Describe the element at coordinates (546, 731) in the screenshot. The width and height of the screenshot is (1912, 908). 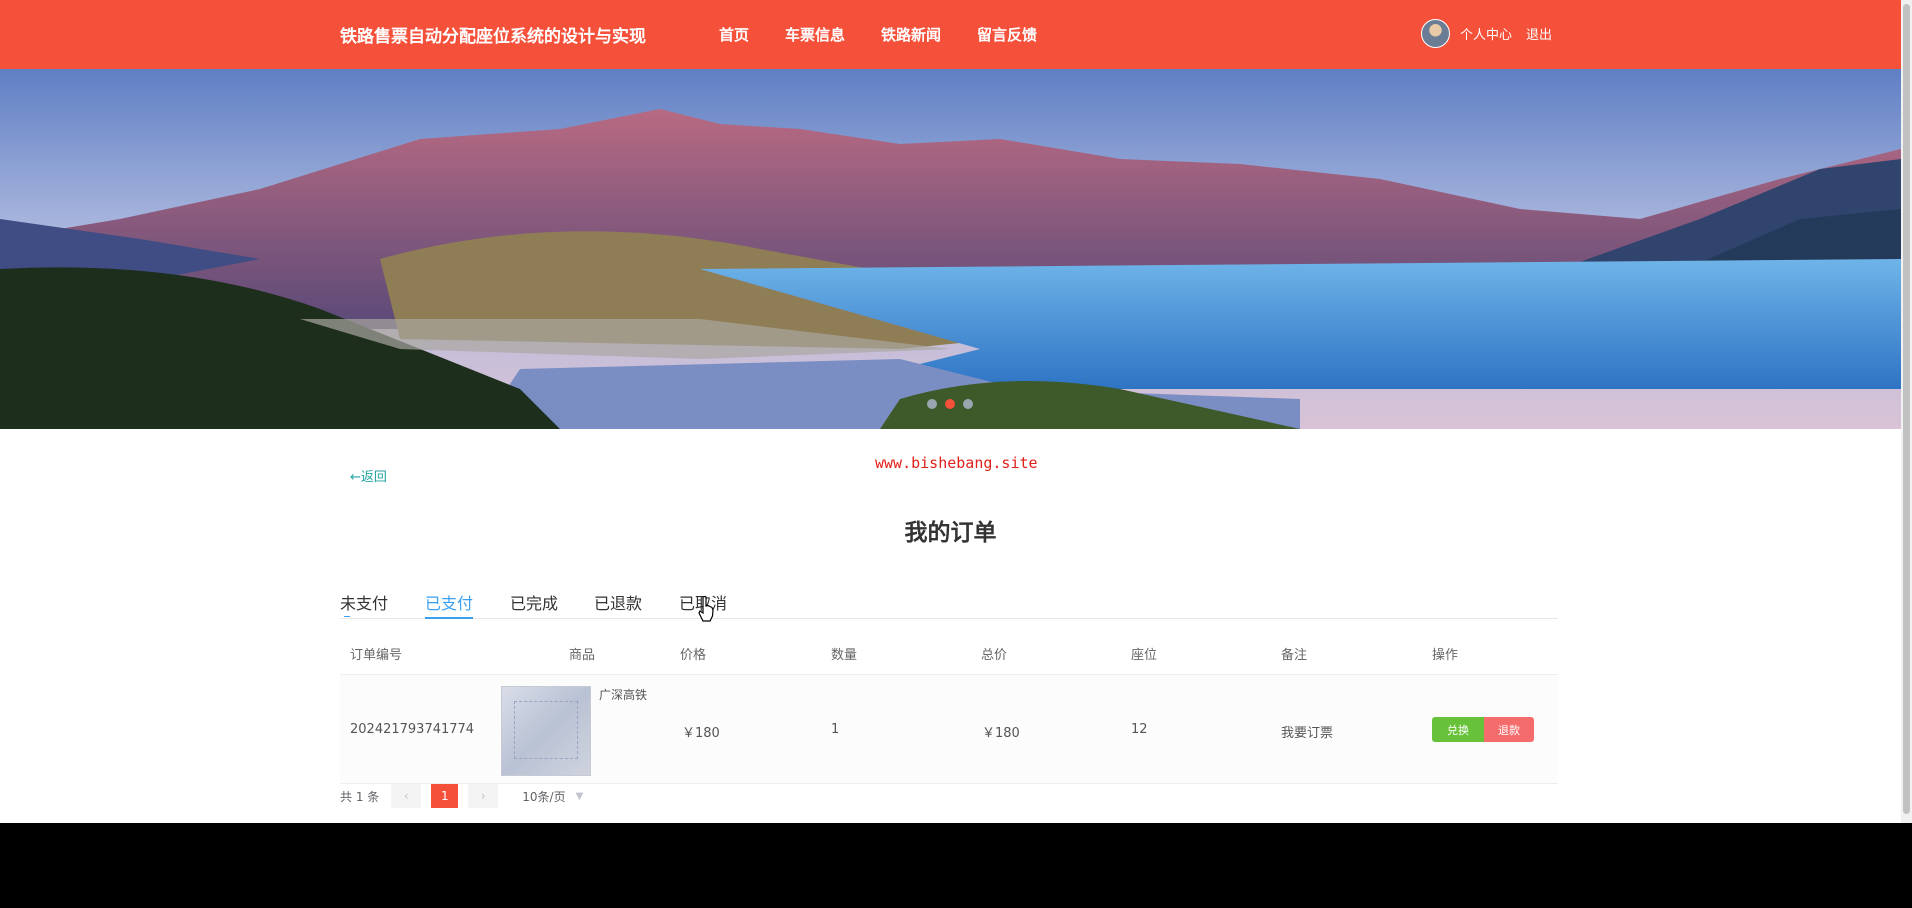
I see `product-thumbnail` at that location.